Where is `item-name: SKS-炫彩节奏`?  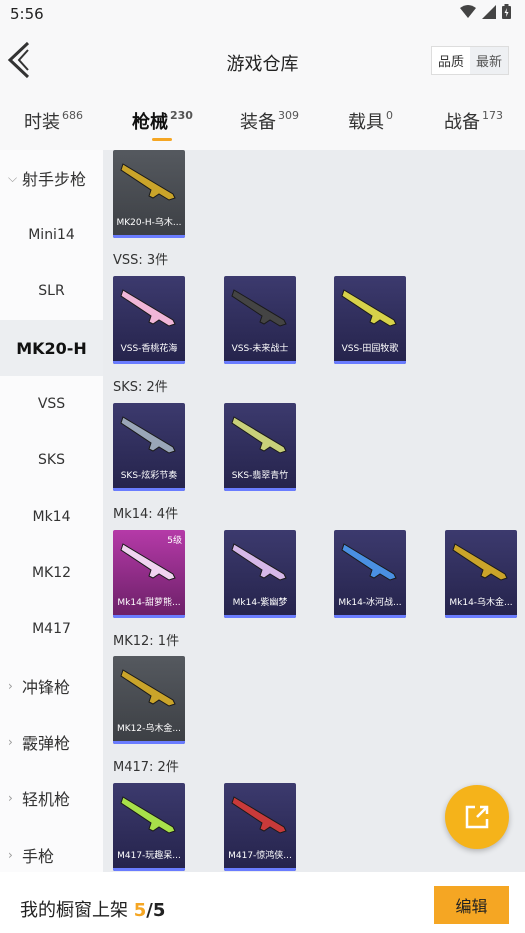 item-name: SKS-炫彩节奏 is located at coordinates (149, 476).